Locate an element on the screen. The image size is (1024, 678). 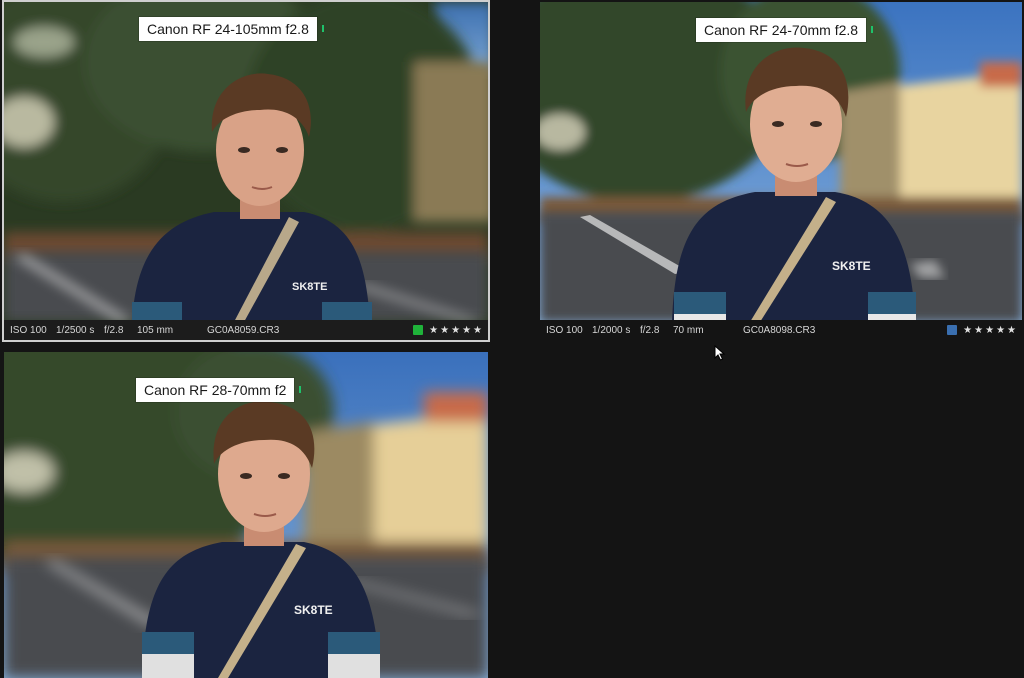
lens-label: Canon RF 28-70mm f2 is located at coordinates (219, 390).